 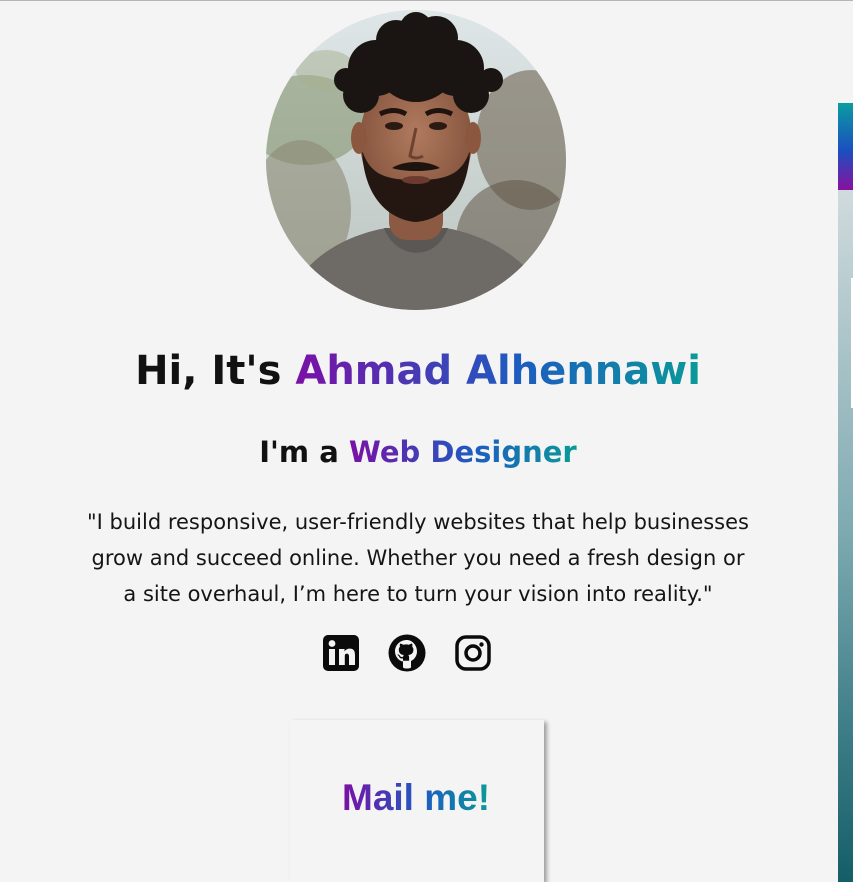 What do you see at coordinates (498, 371) in the screenshot?
I see `hero-name: Ahmad Alhennawi` at bounding box center [498, 371].